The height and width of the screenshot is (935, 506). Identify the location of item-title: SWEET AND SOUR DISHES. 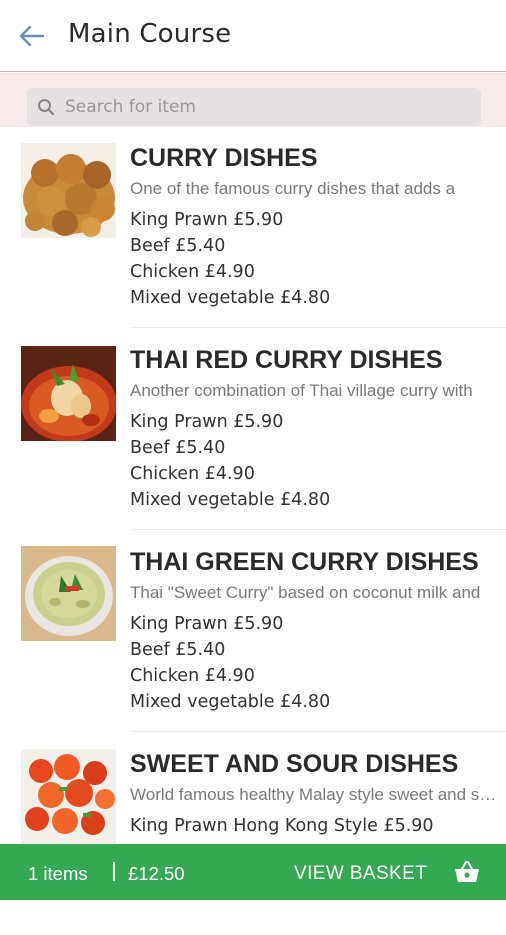
(294, 764).